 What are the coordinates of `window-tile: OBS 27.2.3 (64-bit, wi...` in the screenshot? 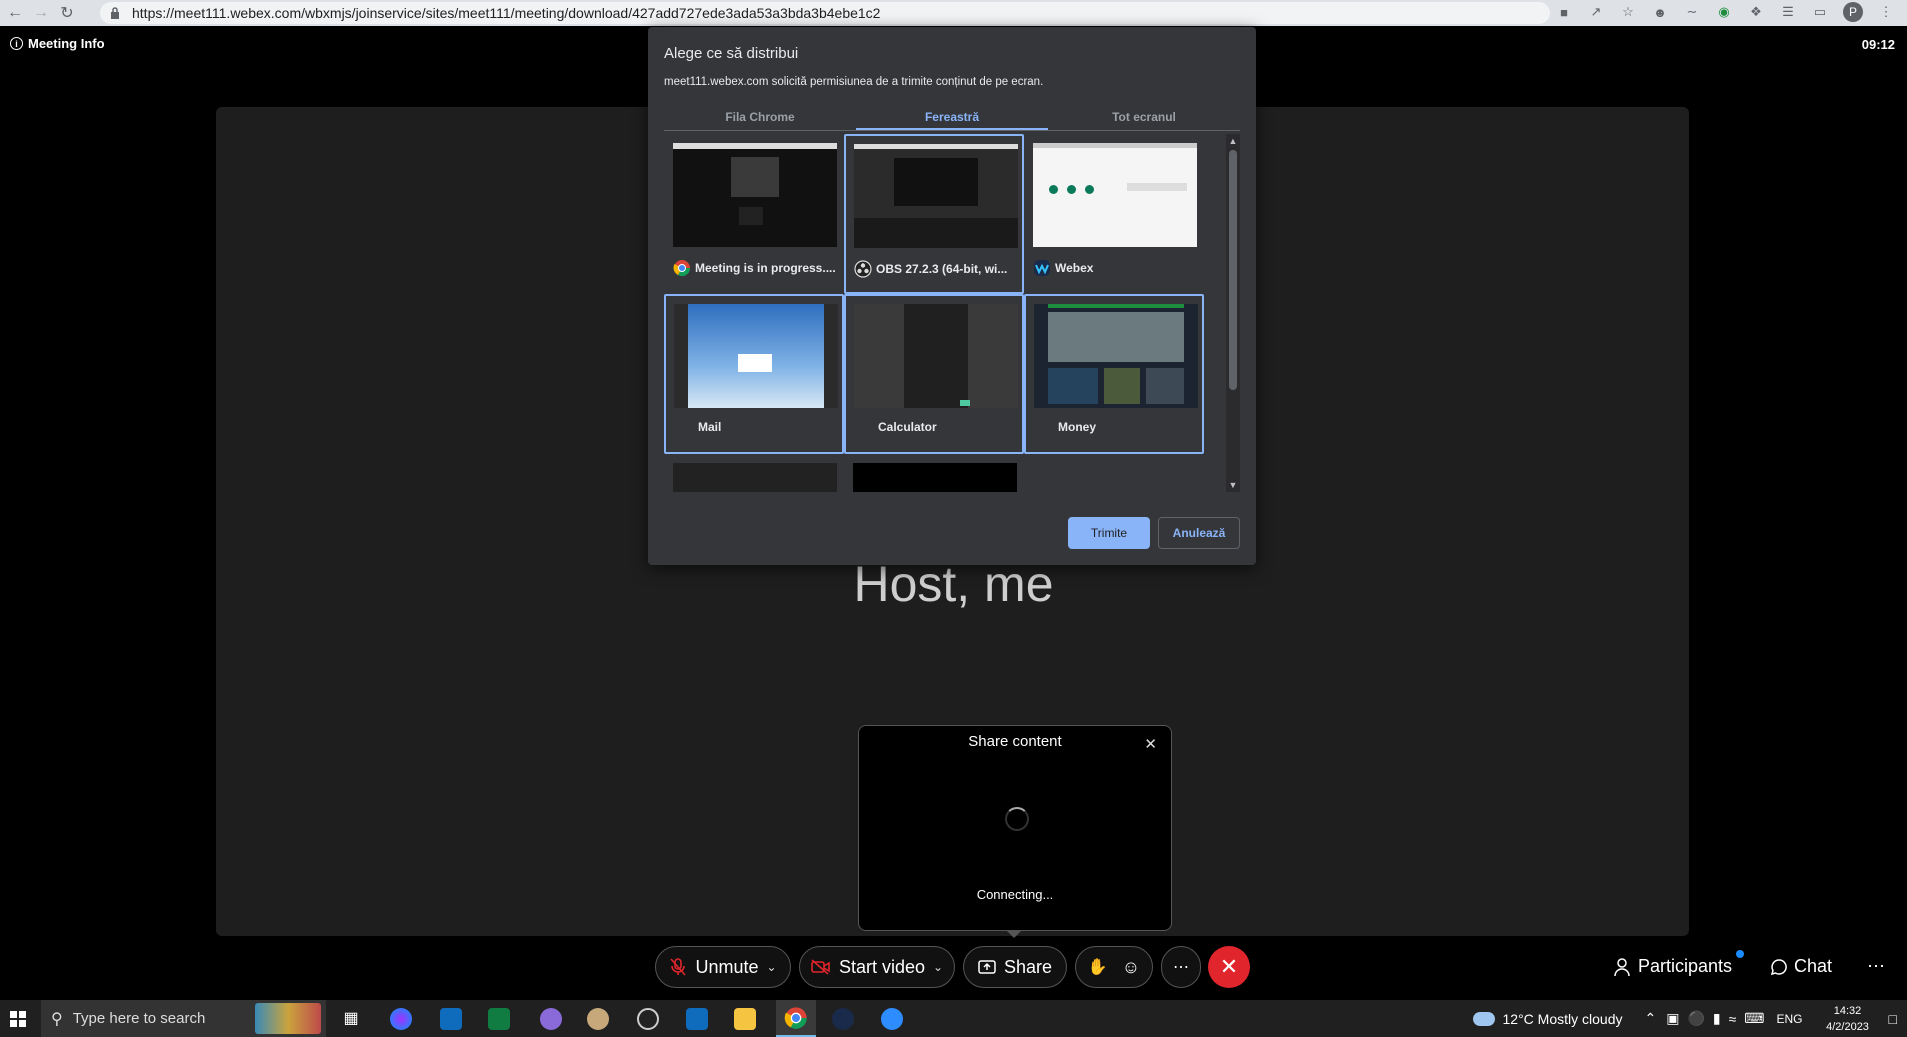 It's located at (934, 214).